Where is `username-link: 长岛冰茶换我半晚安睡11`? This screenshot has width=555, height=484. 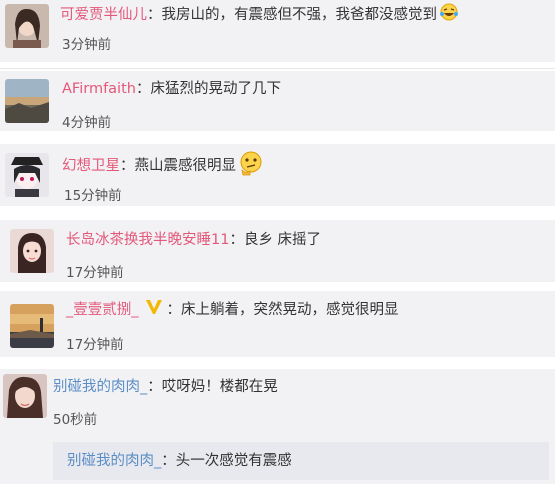 username-link: 长岛冰茶换我半晚安睡11 is located at coordinates (147, 240).